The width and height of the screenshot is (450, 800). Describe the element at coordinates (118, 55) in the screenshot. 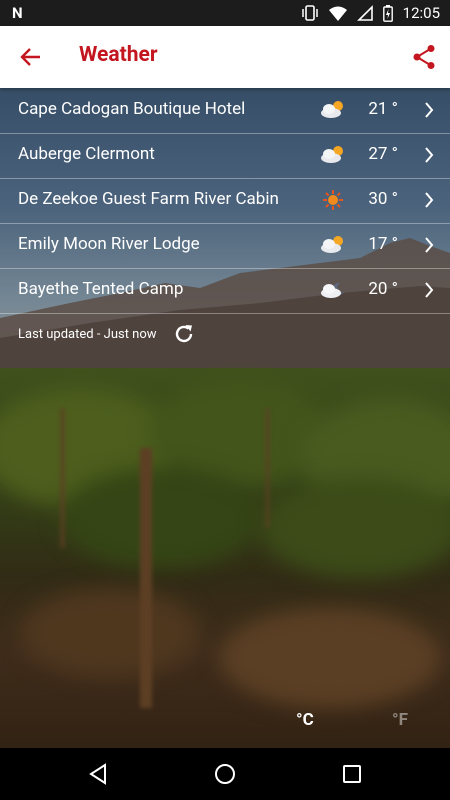

I see `page-title: Weather` at that location.